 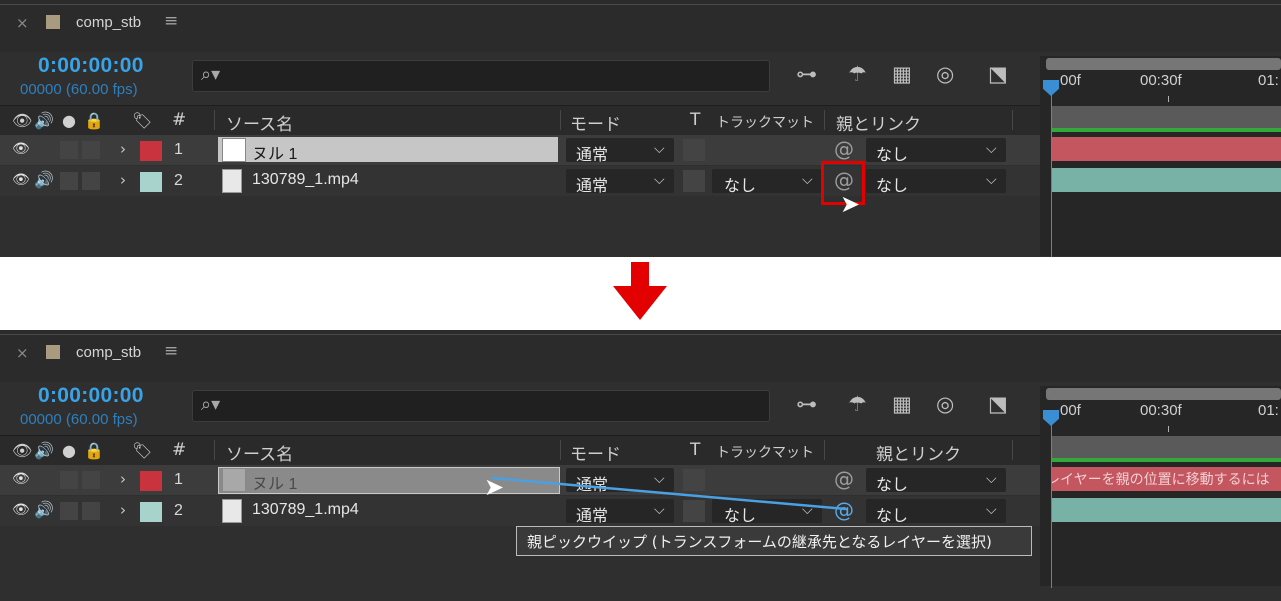 I want to click on panel-menu-icon: ≡, so click(x=171, y=21).